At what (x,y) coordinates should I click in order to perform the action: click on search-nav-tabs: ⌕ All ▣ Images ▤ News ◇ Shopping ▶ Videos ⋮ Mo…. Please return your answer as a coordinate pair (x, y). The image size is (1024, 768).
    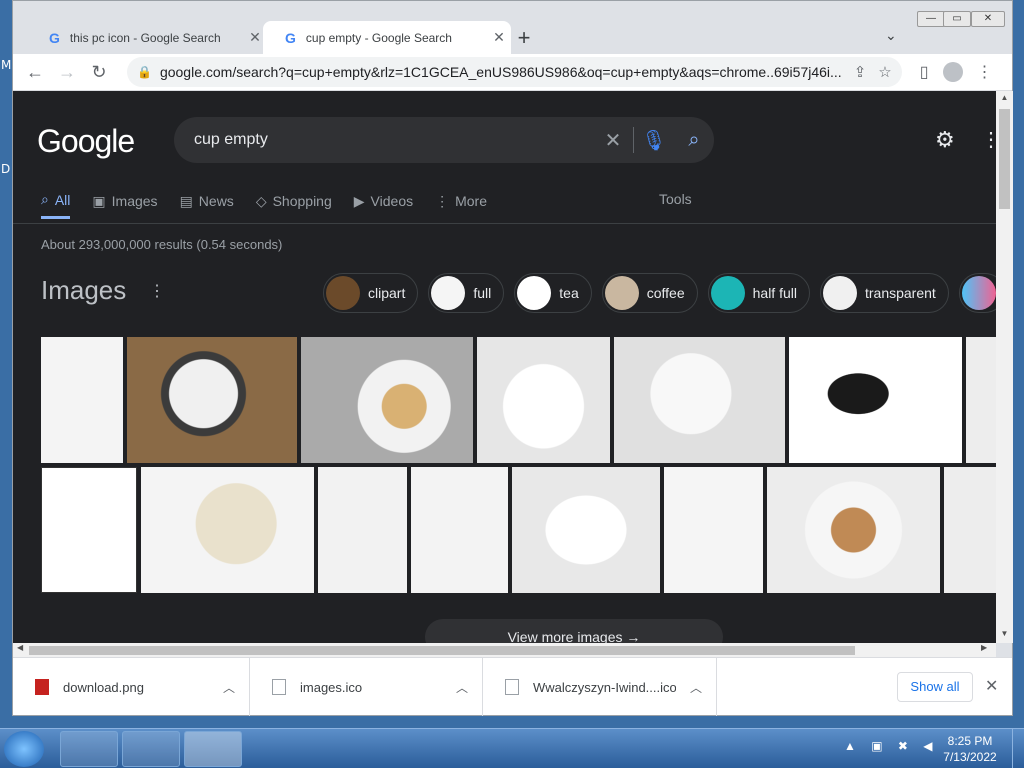
    Looking at the image, I should click on (264, 205).